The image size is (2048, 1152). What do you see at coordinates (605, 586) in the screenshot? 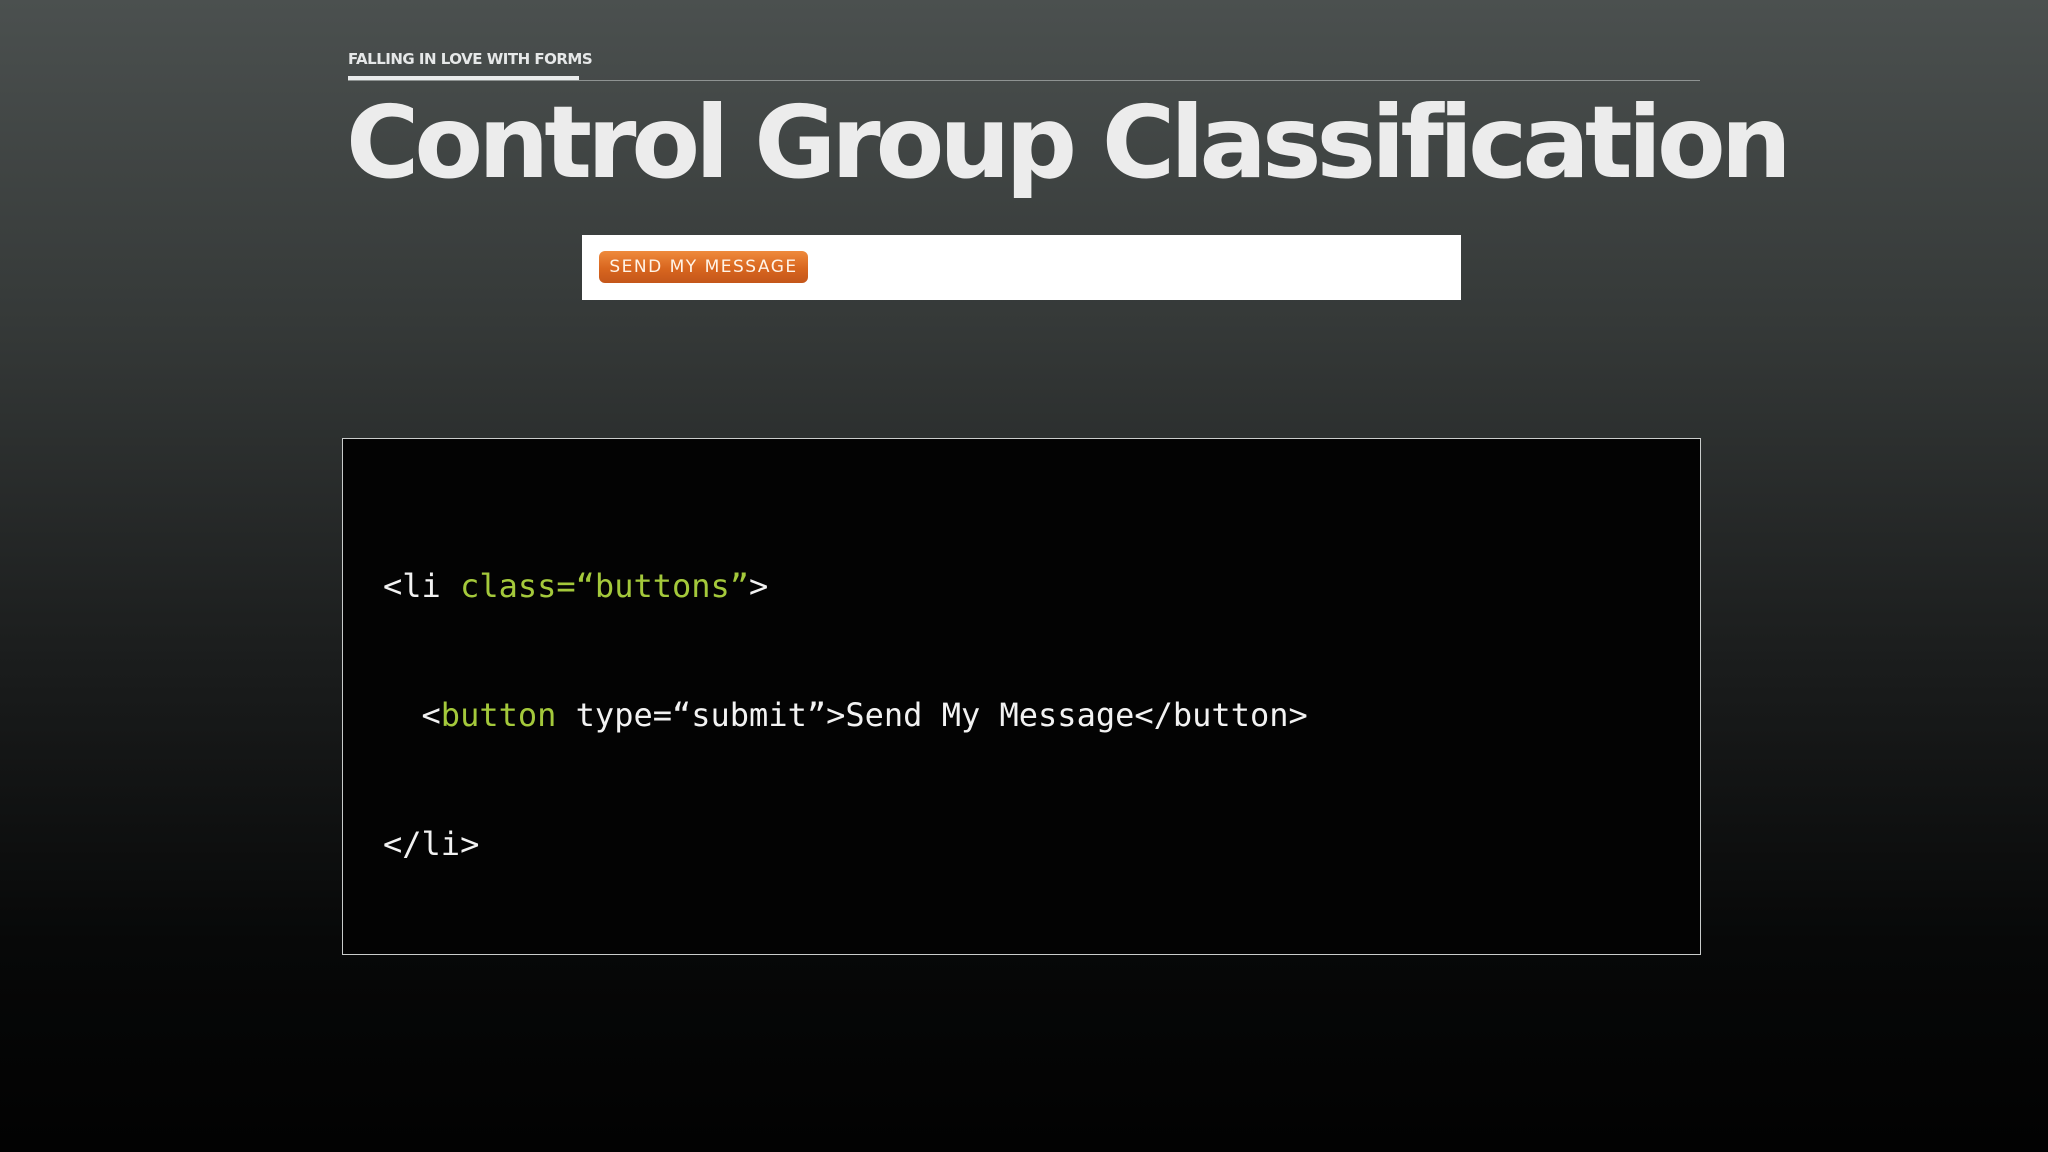
I see `code-token-class-attr: class=“buttons”` at bounding box center [605, 586].